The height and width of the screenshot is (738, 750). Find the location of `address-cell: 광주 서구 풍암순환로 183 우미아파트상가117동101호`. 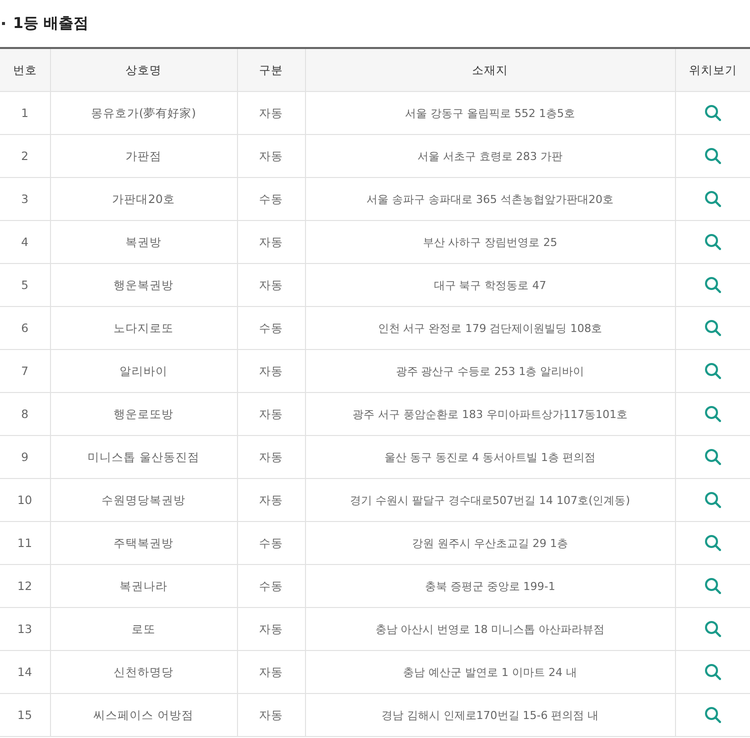

address-cell: 광주 서구 풍암순환로 183 우미아파트상가117동101호 is located at coordinates (490, 414).